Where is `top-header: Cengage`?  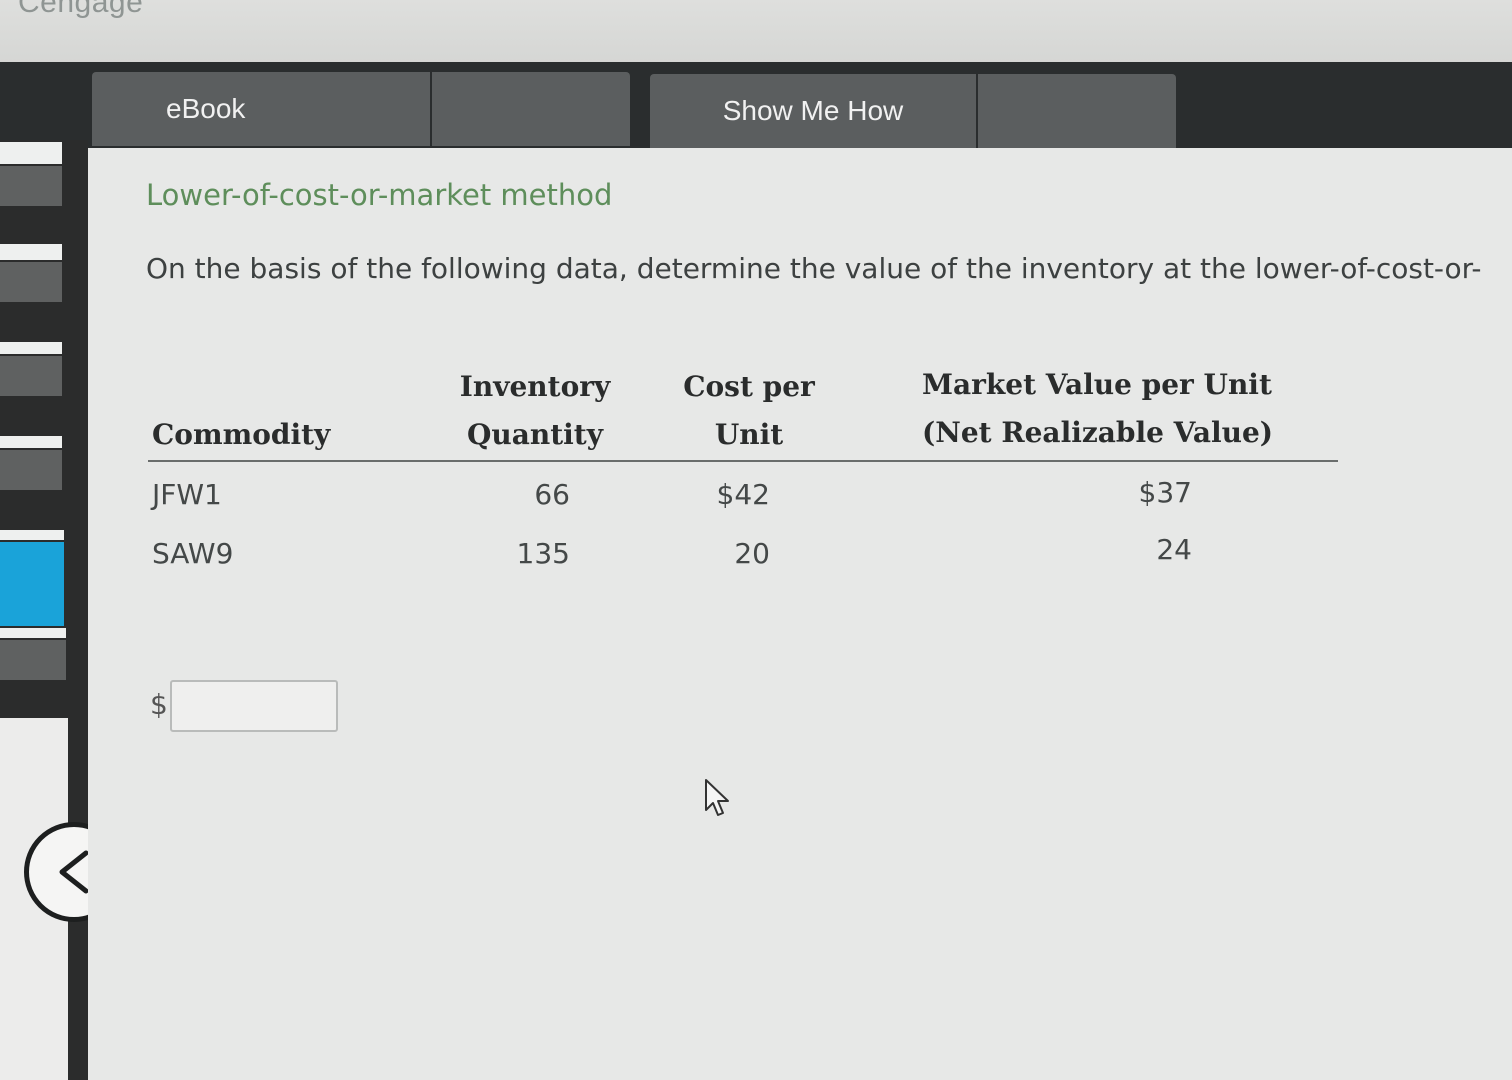
top-header: Cengage is located at coordinates (756, 32).